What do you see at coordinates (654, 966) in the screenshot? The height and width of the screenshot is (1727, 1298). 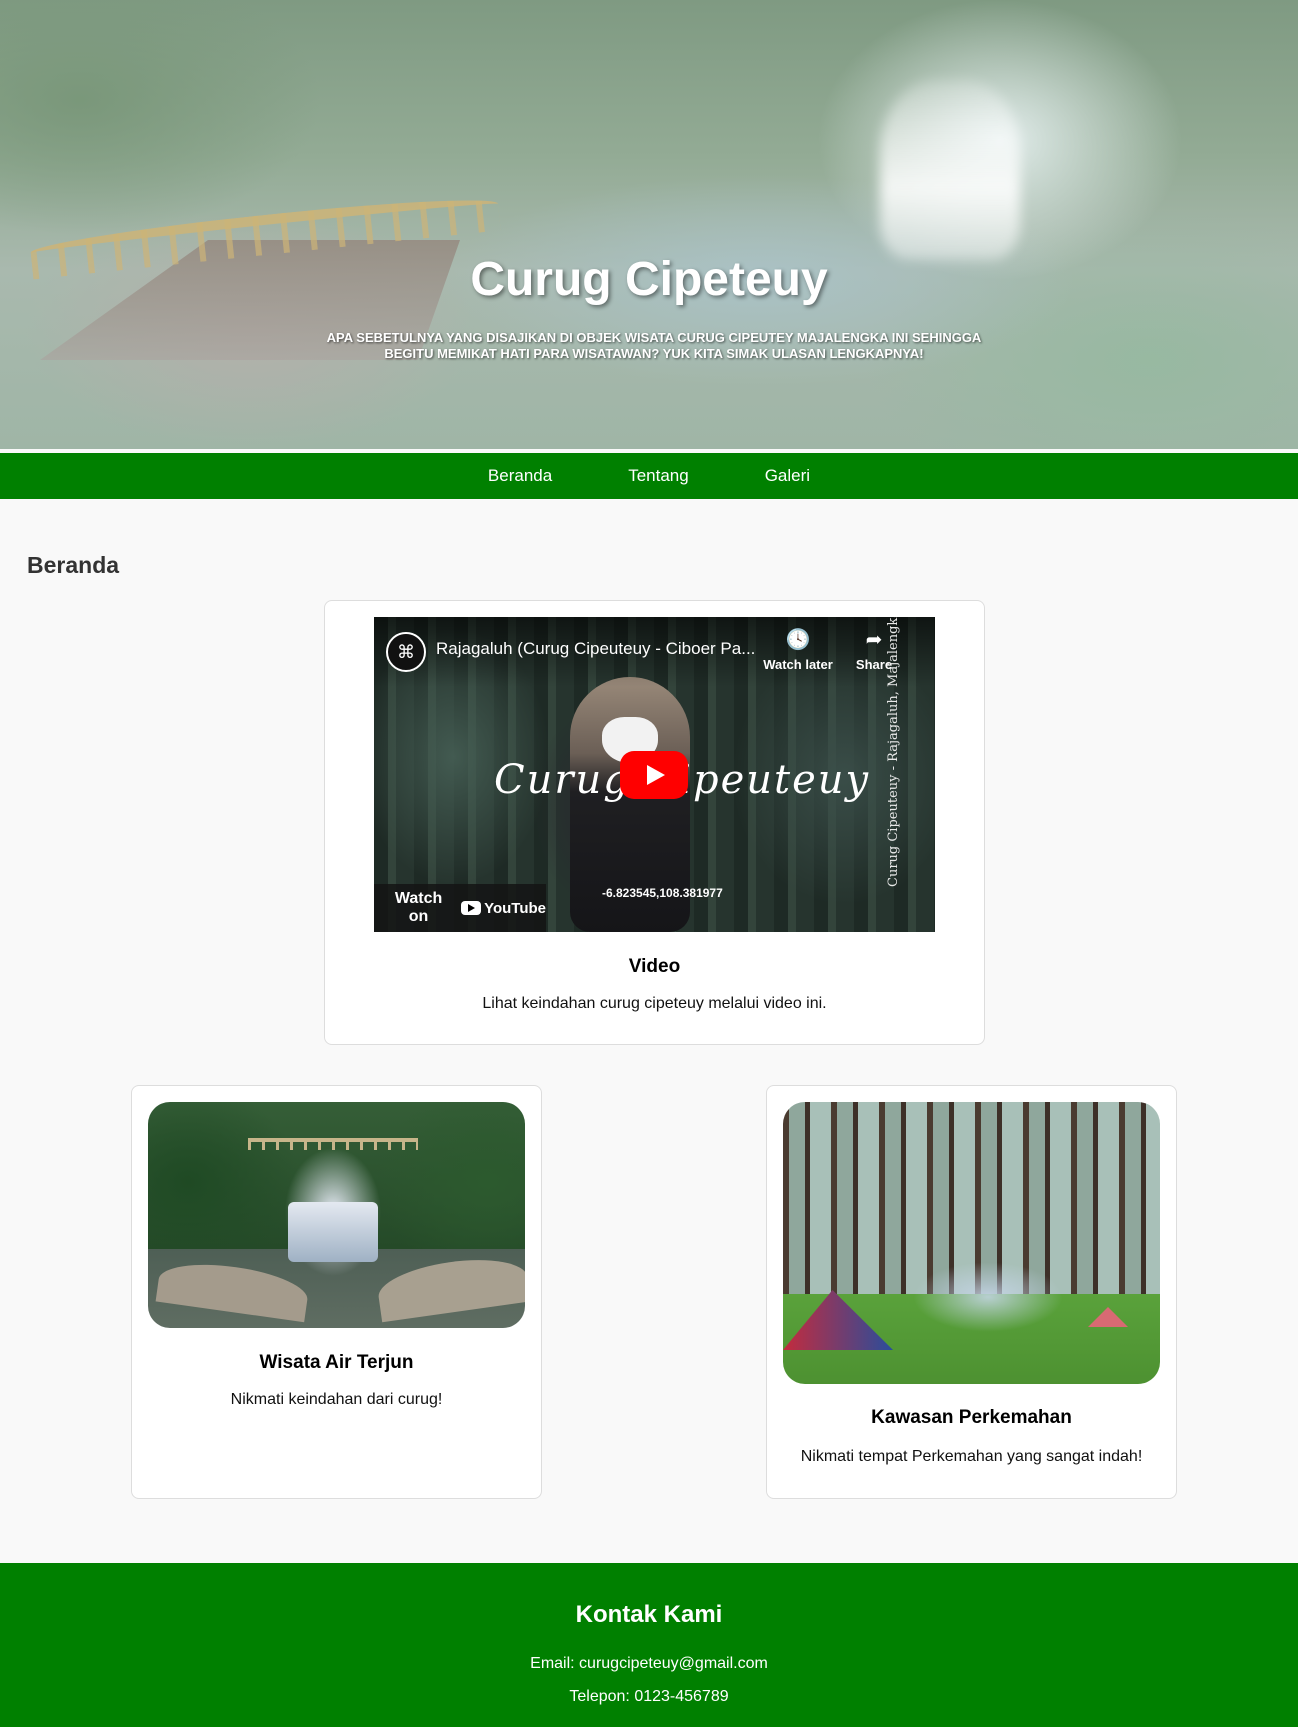 I see `video-card-title: Video` at bounding box center [654, 966].